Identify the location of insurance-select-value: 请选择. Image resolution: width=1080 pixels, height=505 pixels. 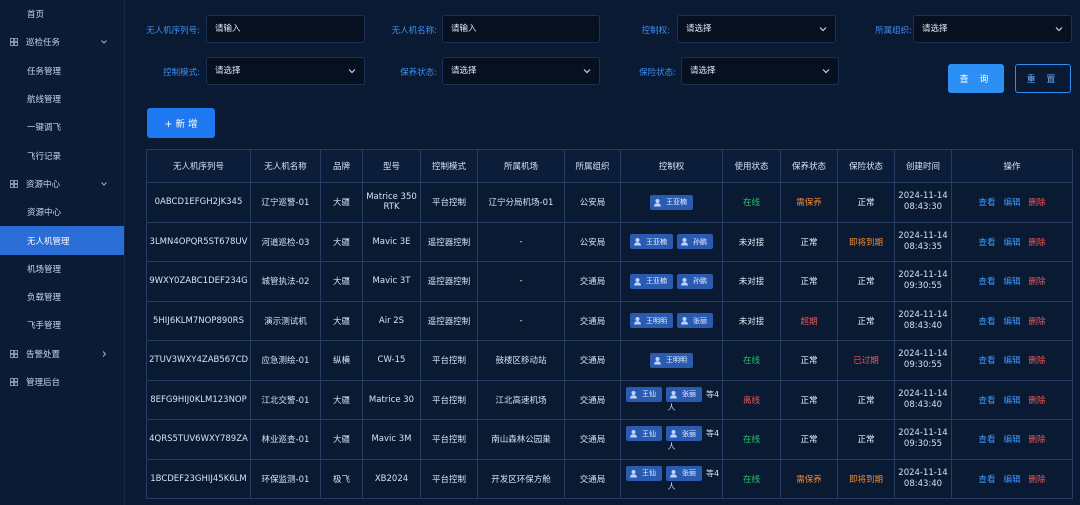
(703, 71).